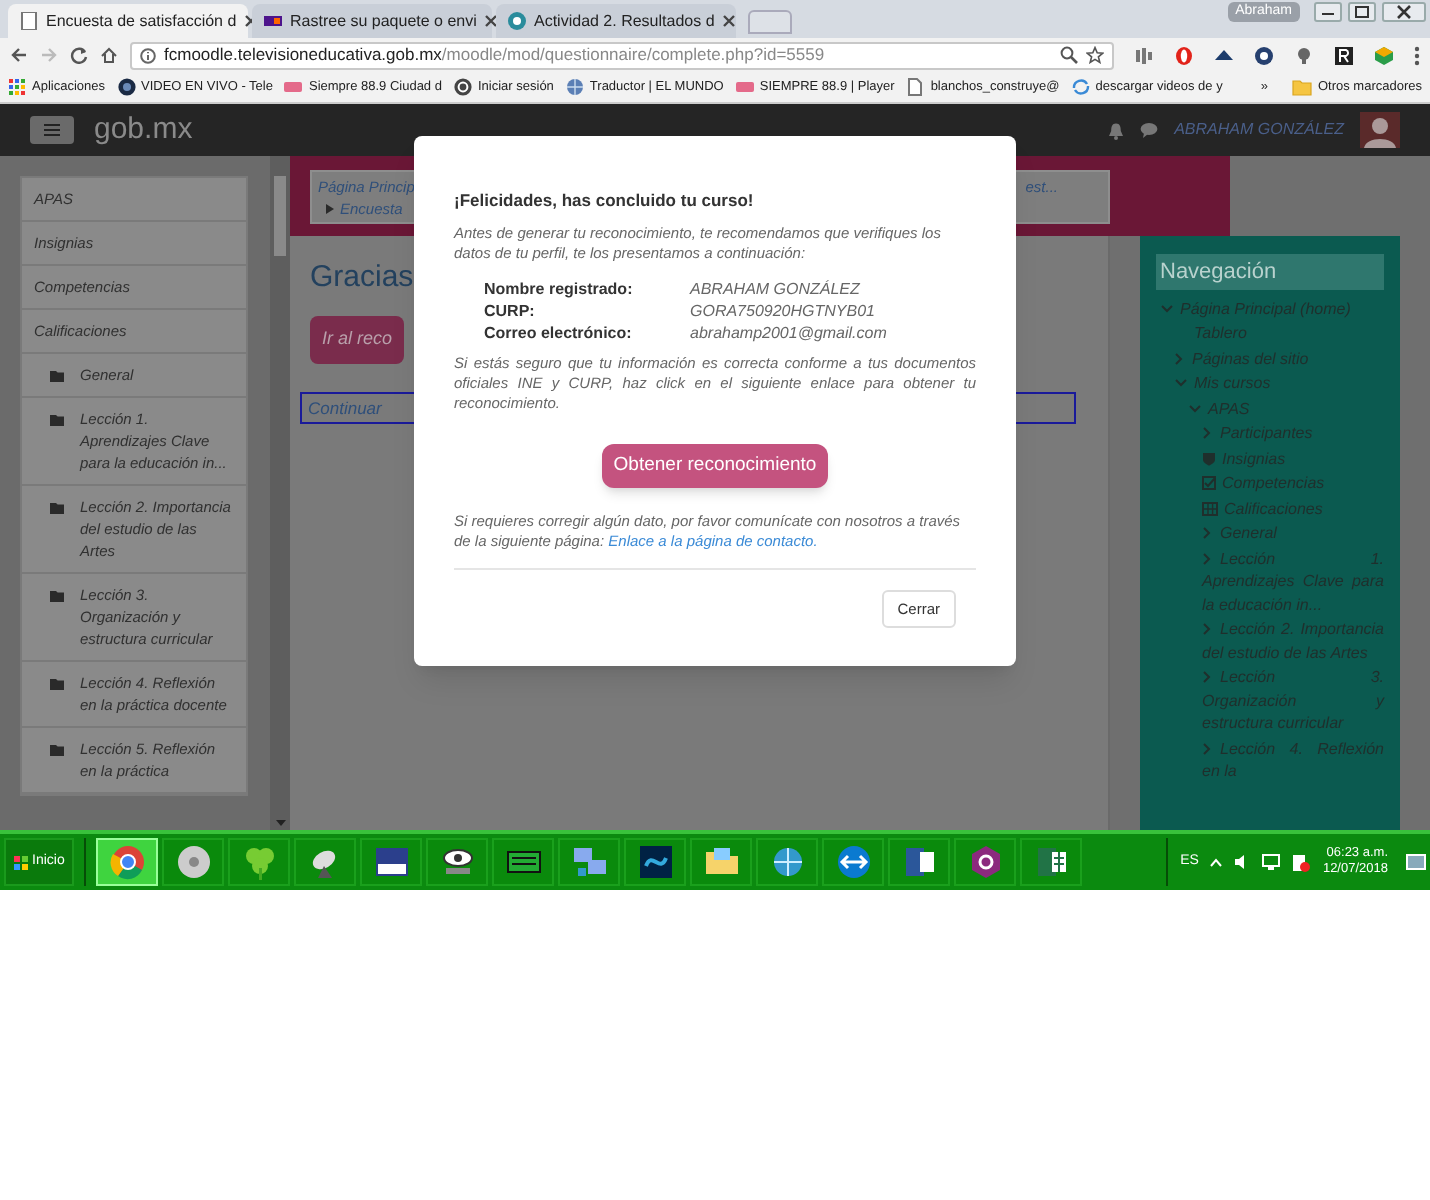 Image resolution: width=1430 pixels, height=1200 pixels. Describe the element at coordinates (17, 87) in the screenshot. I see `apps-grid-icon` at that location.